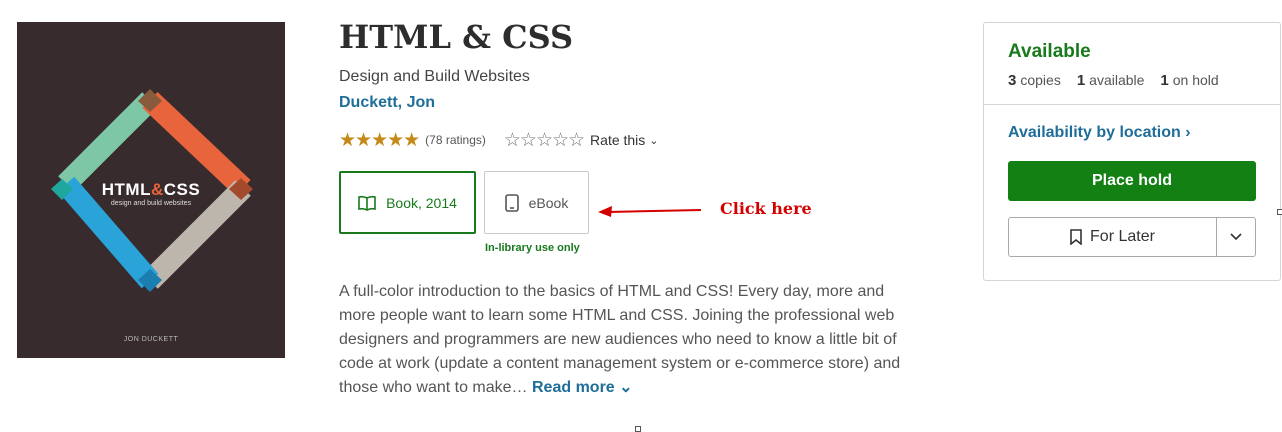  Describe the element at coordinates (766, 208) in the screenshot. I see `annotation-click-here: Click here` at that location.